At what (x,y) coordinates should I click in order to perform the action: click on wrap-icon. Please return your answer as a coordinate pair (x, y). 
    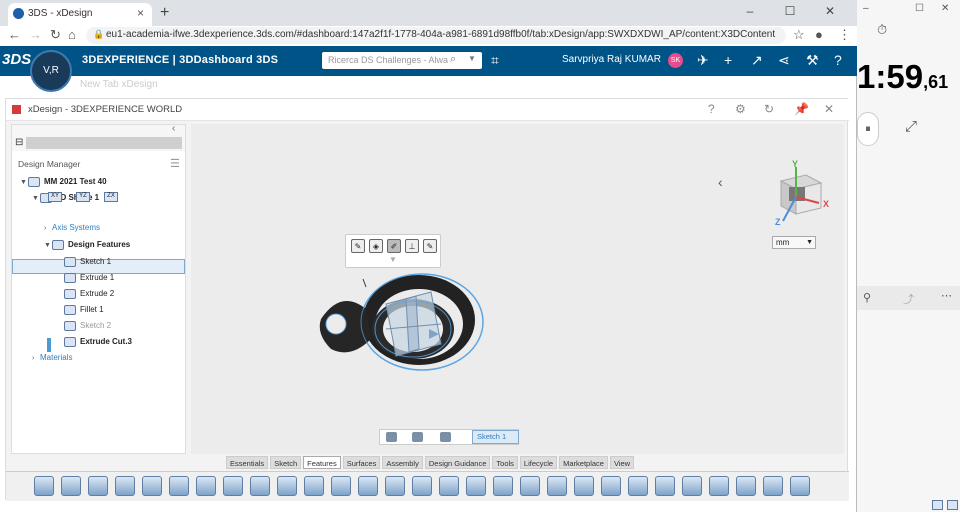
    Looking at the image, I should click on (773, 486).